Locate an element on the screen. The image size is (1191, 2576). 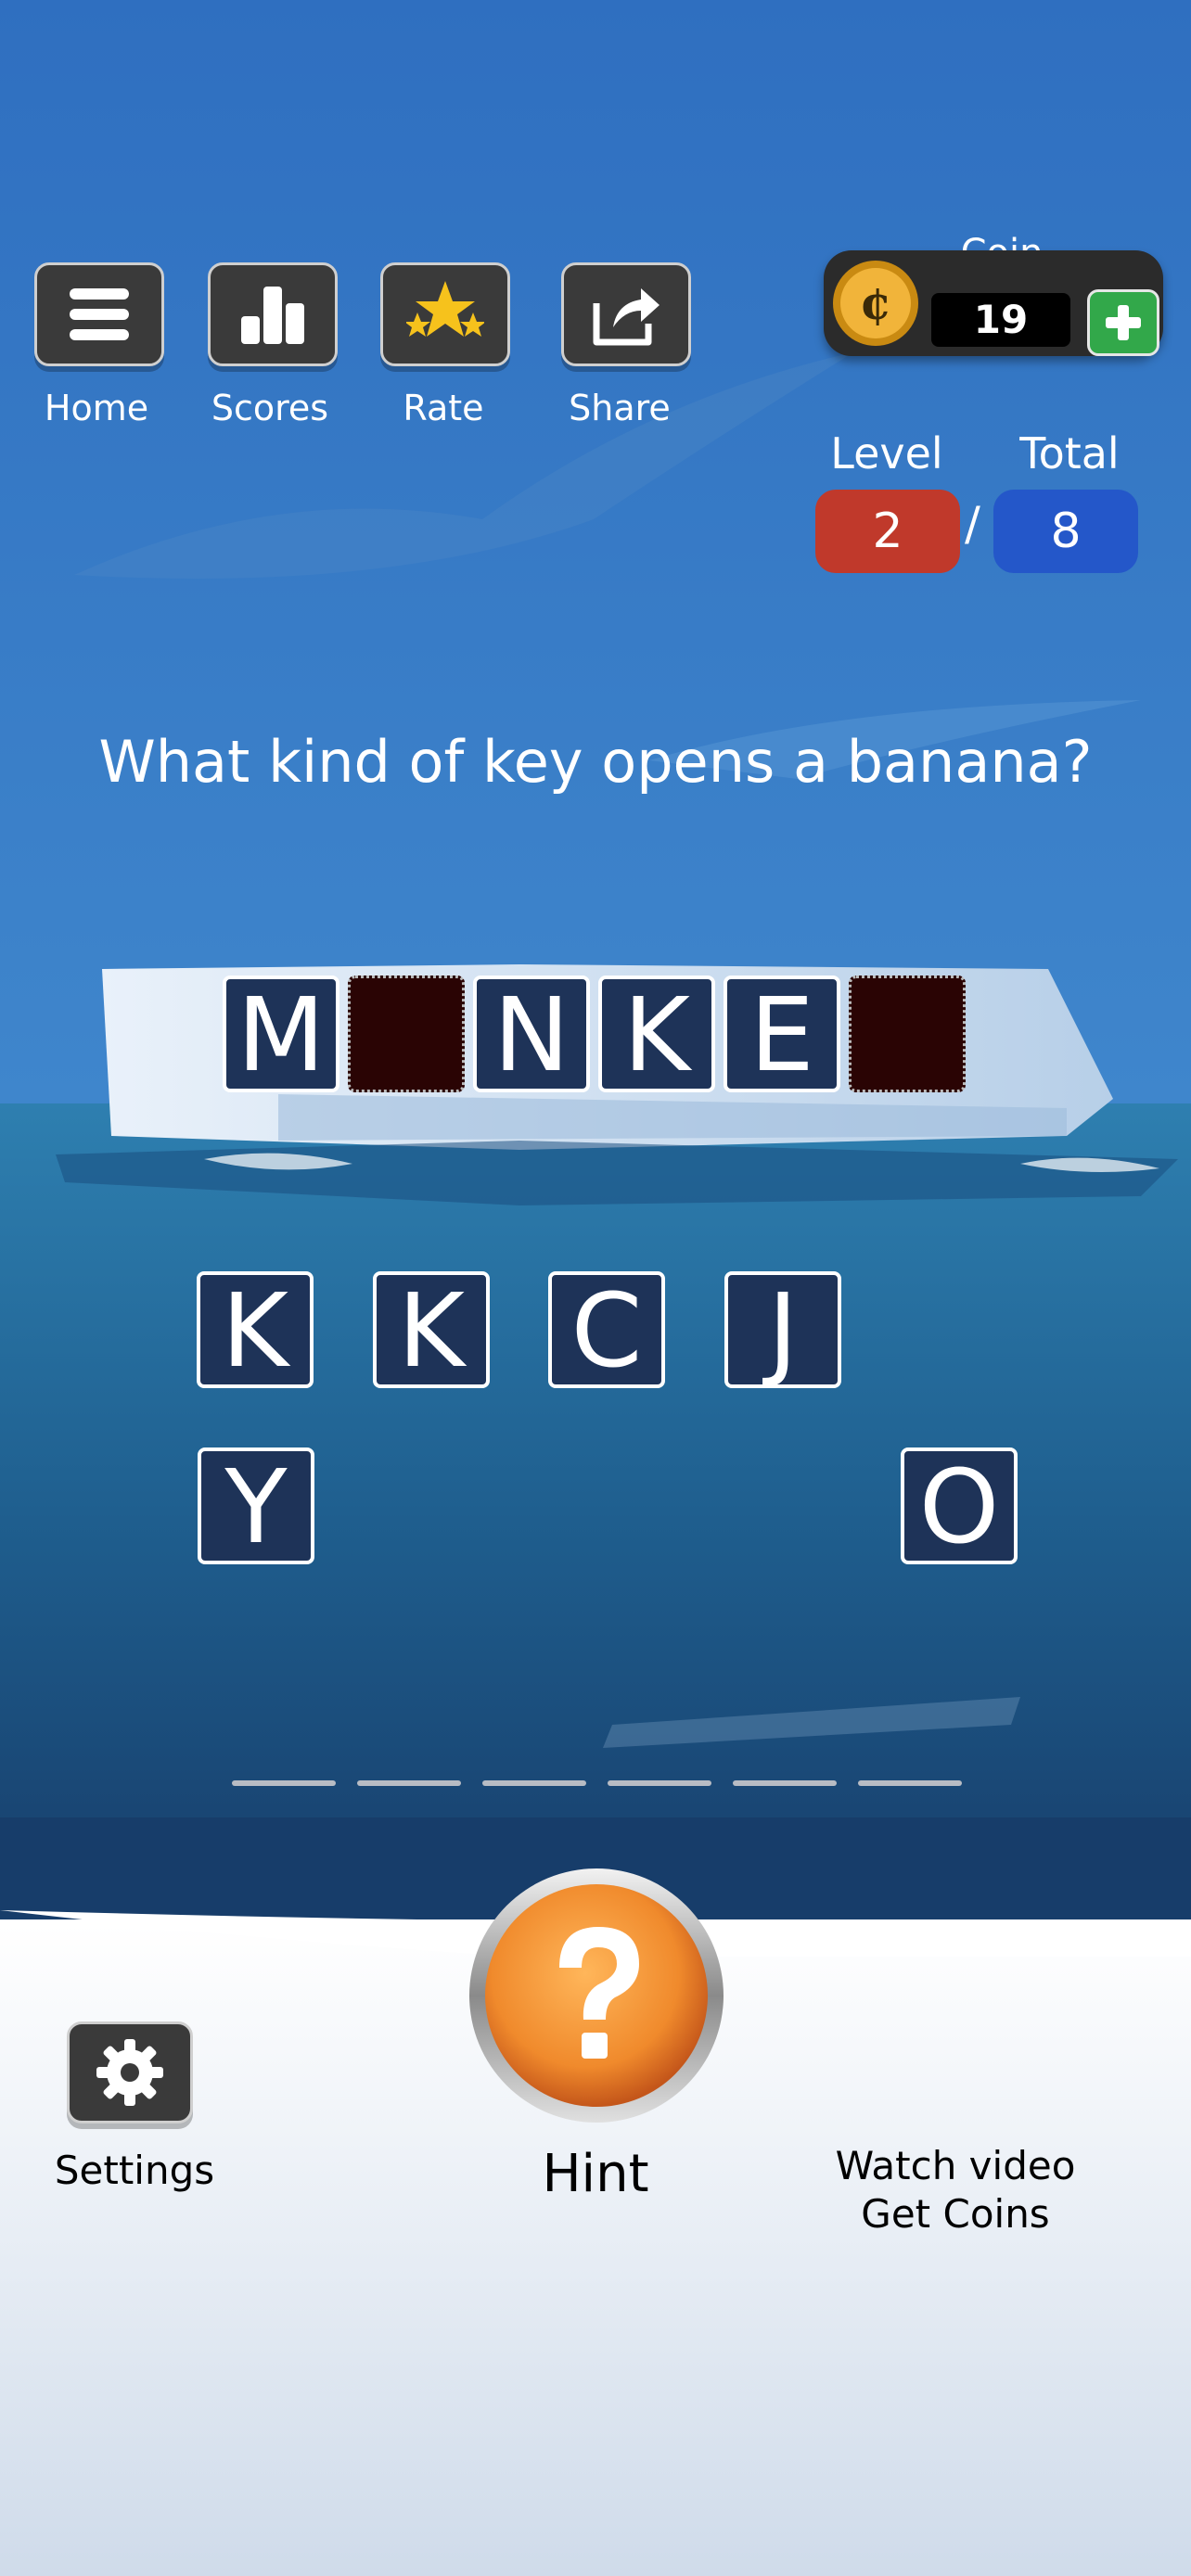
hint-button is located at coordinates (597, 1995).